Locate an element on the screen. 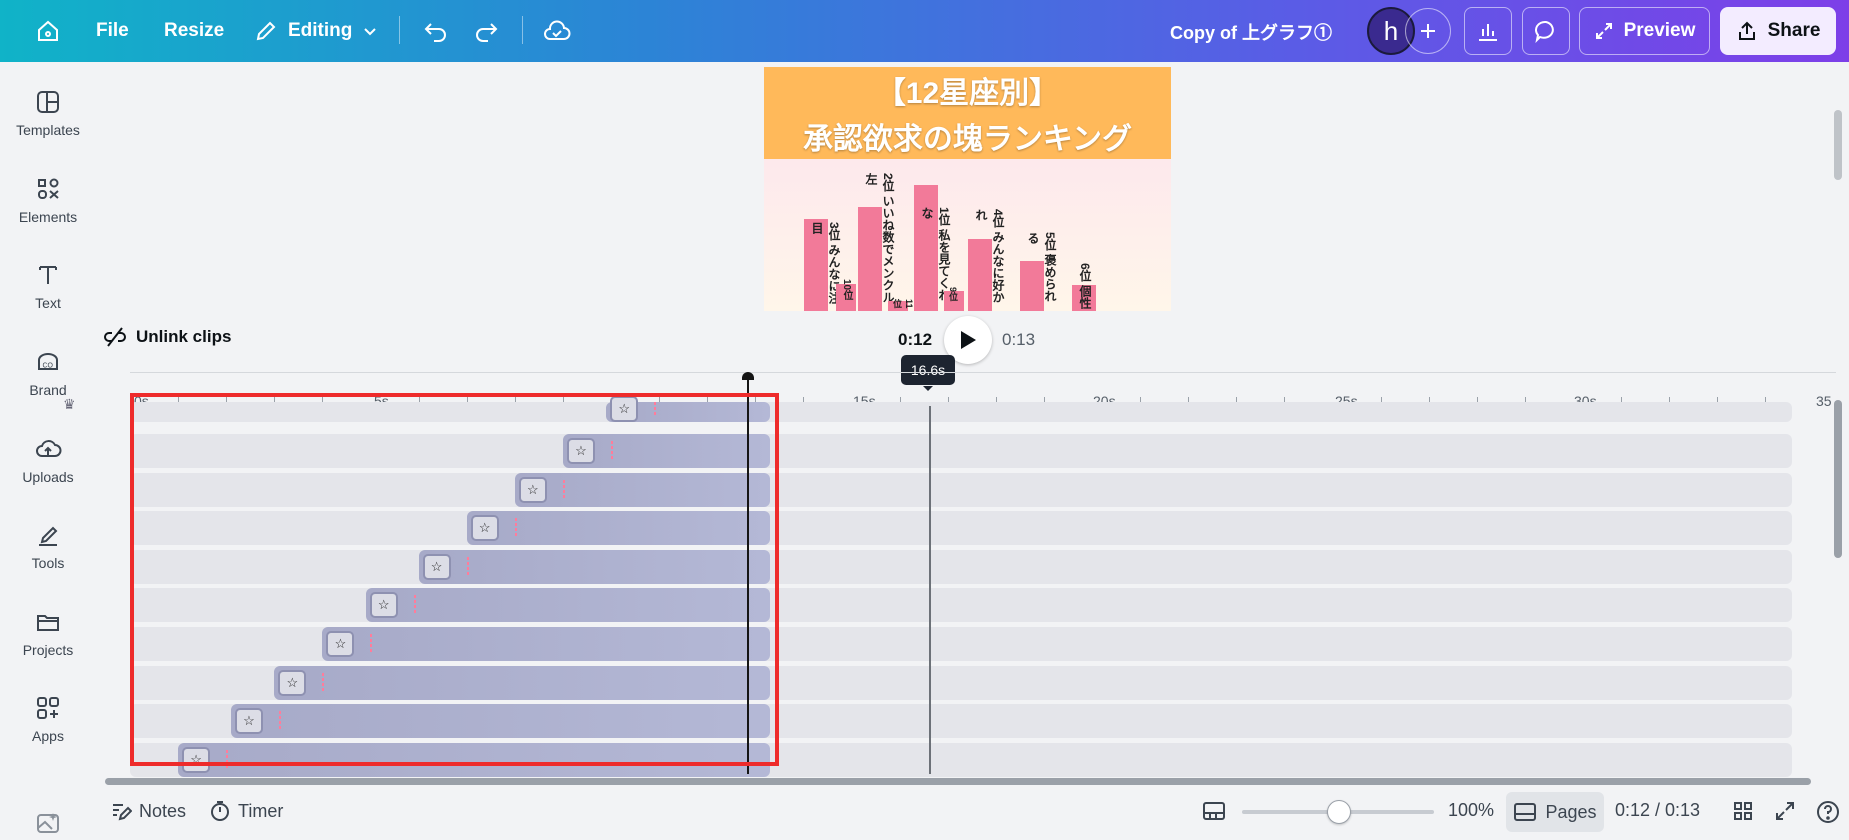  grid-view-button is located at coordinates (1743, 811).